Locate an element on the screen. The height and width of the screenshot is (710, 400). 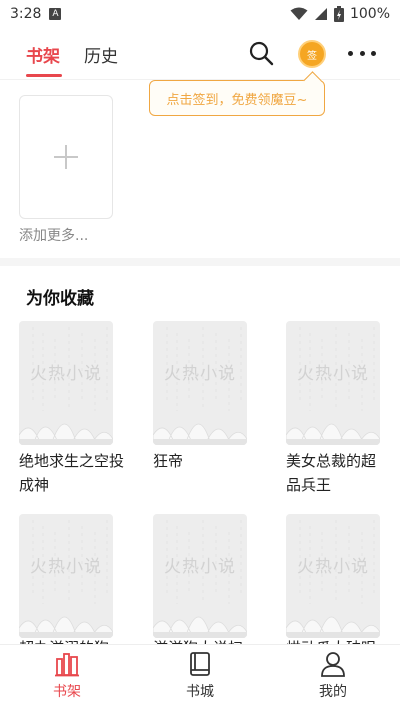
status-bar: 3:28 A 100% is located at coordinates (200, 14).